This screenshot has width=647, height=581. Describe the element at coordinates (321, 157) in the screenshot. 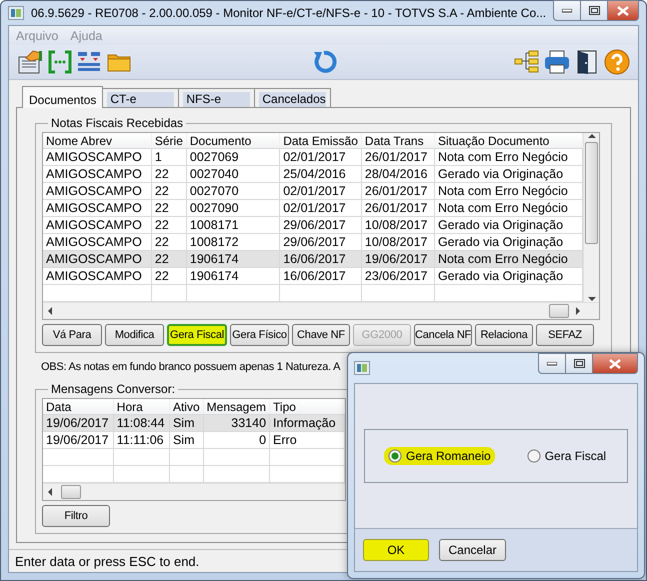

I see `table-cell: 02/01/2017` at that location.